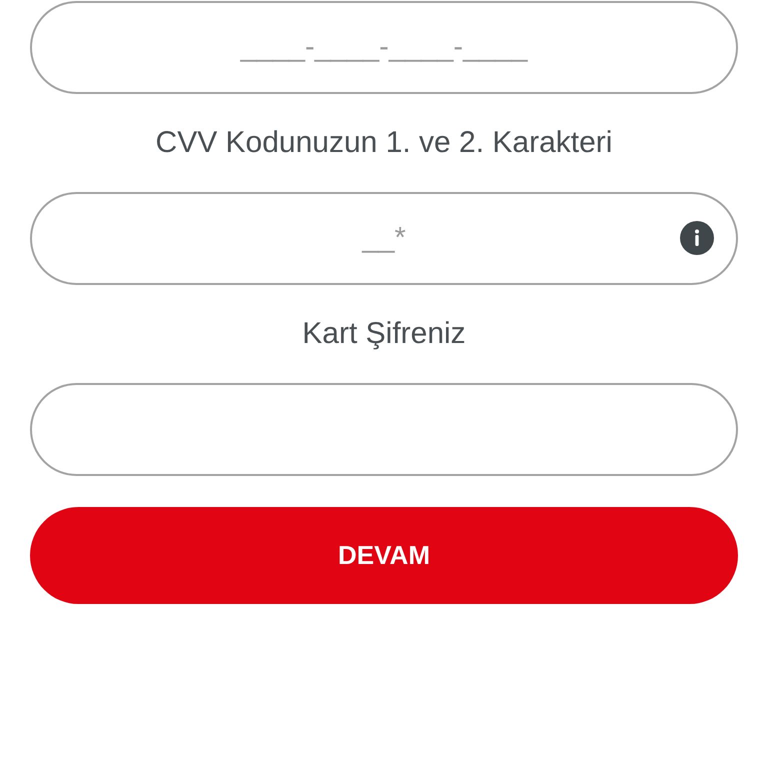 Image resolution: width=768 pixels, height=768 pixels. I want to click on field-label: CVV Kodunuzun 1. ve 2. Karakteri, so click(384, 143).